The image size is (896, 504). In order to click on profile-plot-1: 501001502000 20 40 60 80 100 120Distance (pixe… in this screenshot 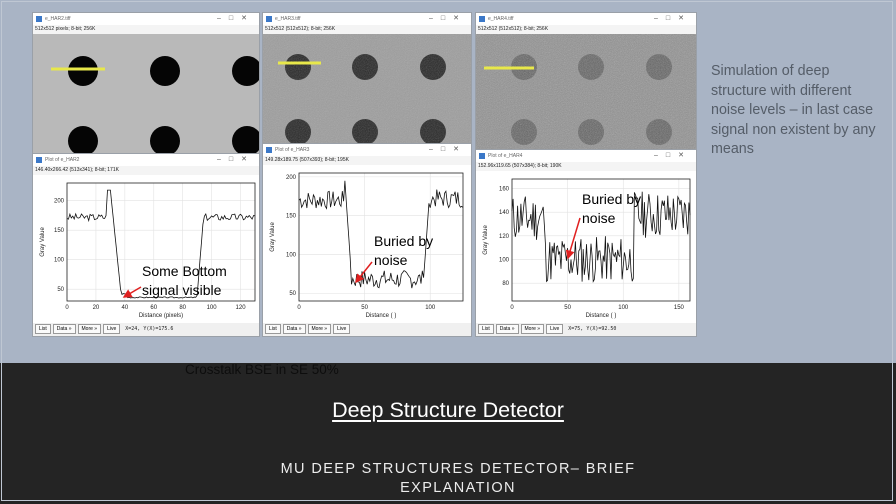, I will do `click(146, 249)`.